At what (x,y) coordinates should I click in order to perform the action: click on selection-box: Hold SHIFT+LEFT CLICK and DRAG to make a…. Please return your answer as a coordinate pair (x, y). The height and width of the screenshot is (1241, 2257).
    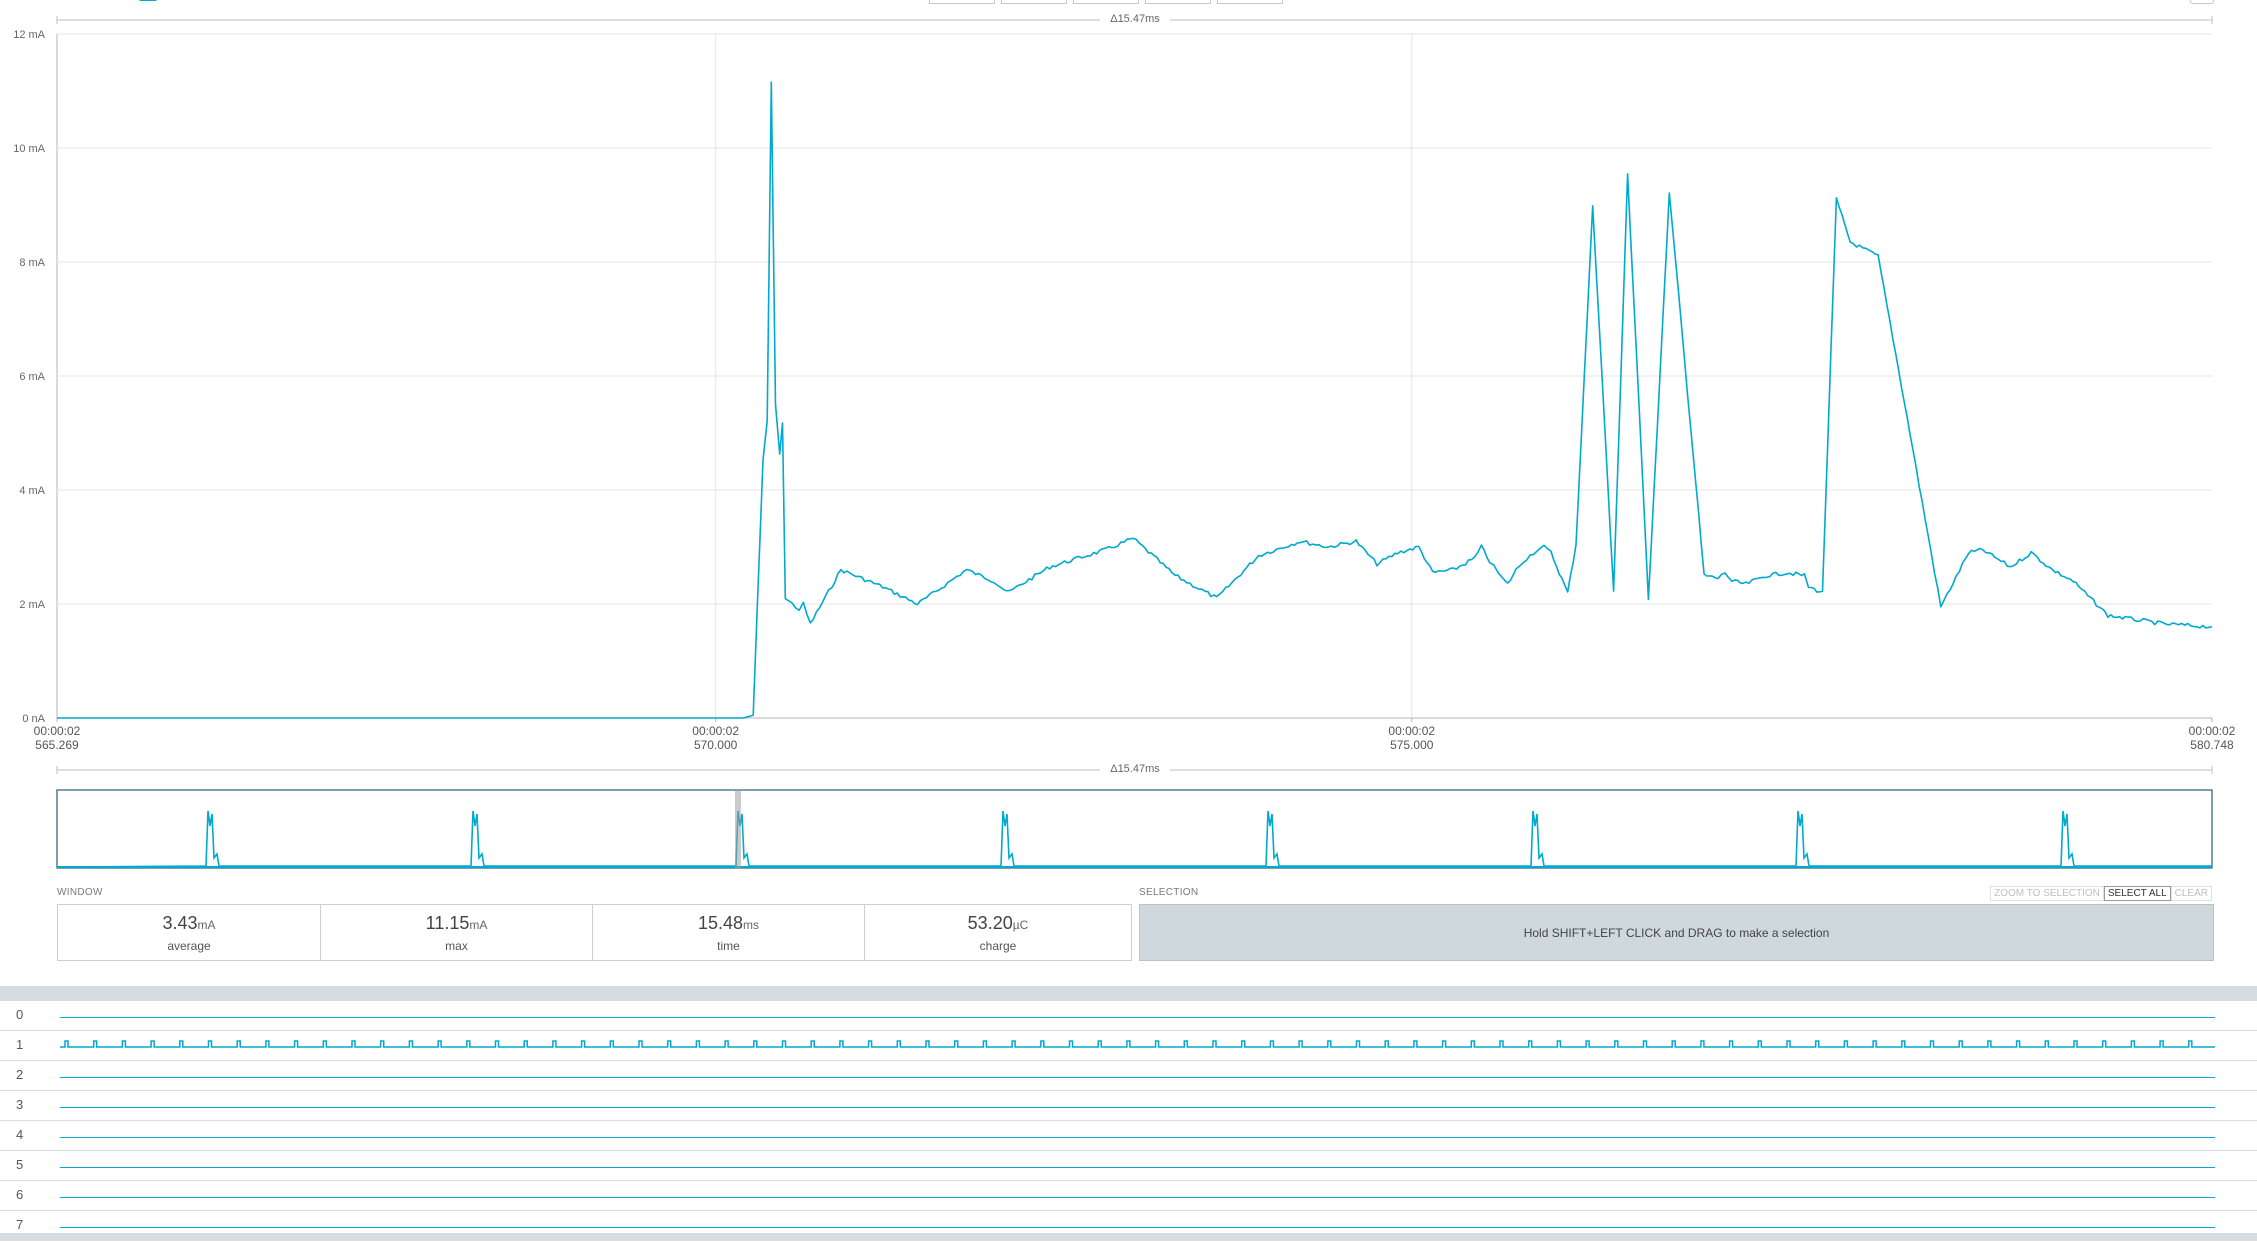
    Looking at the image, I should click on (1676, 932).